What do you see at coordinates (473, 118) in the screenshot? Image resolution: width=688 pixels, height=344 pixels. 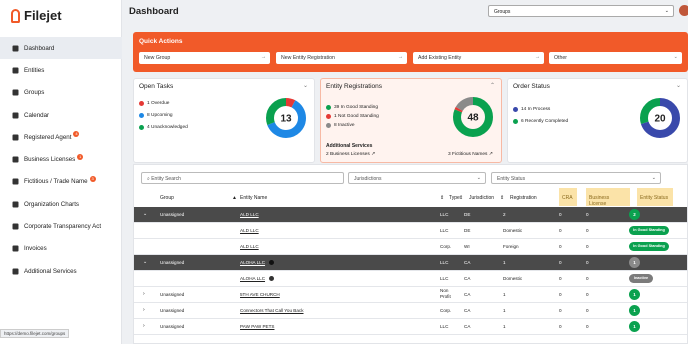 I see `entity-registrations-total: 48` at bounding box center [473, 118].